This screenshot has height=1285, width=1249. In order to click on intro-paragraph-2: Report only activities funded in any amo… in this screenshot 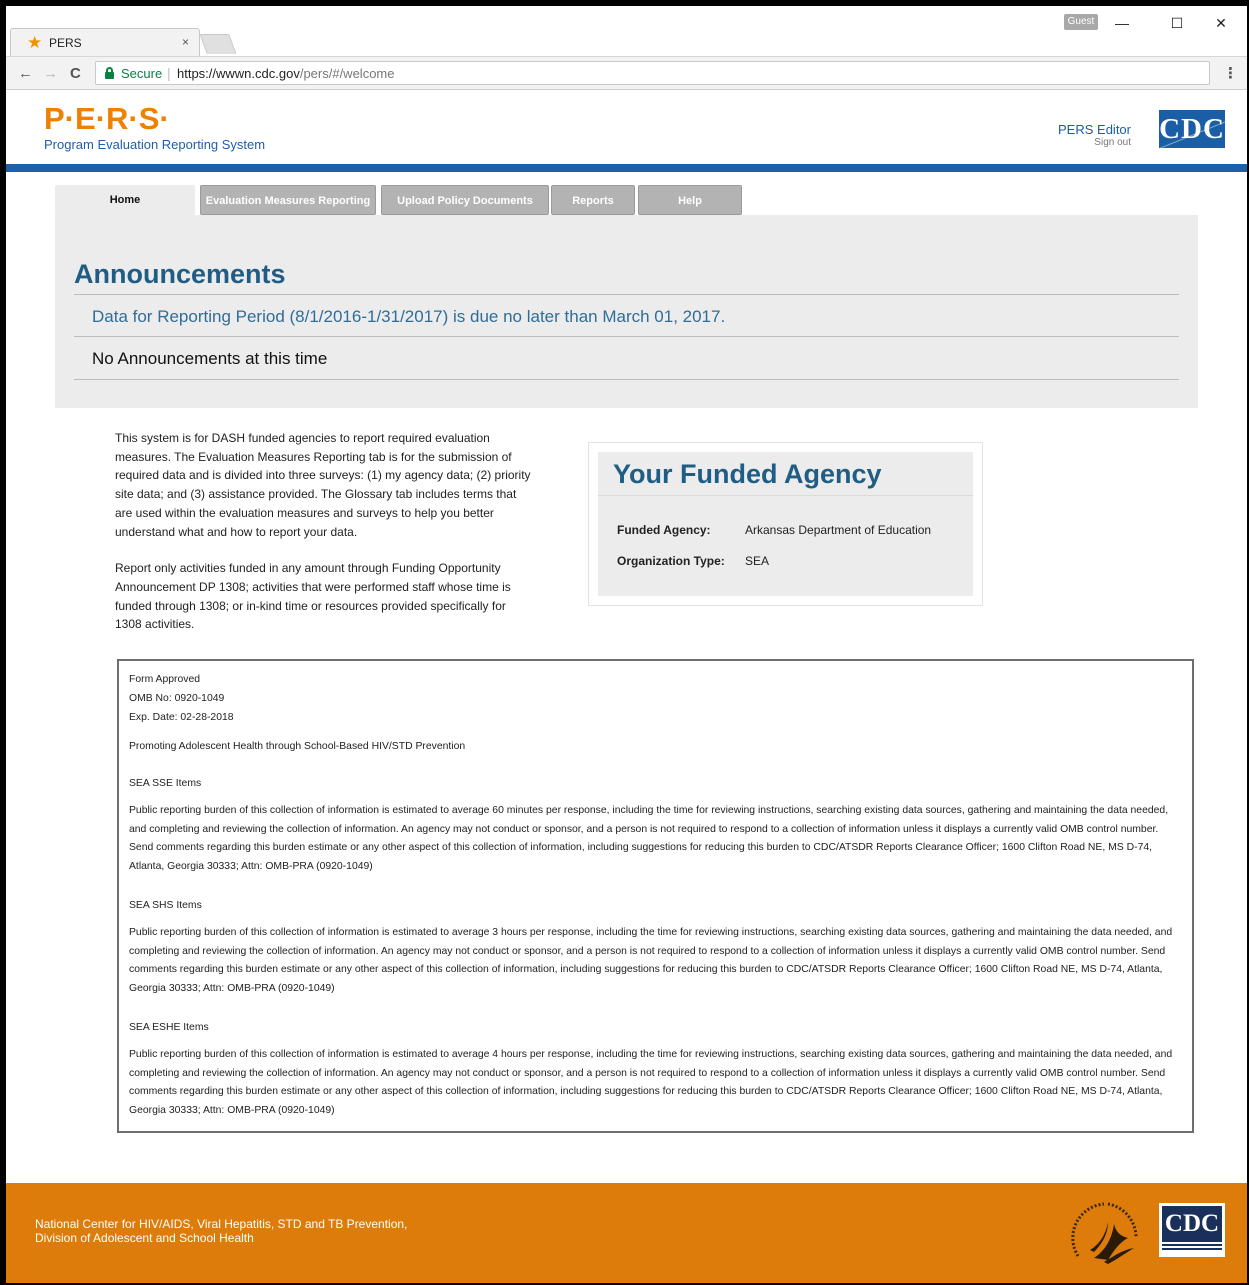, I will do `click(313, 596)`.